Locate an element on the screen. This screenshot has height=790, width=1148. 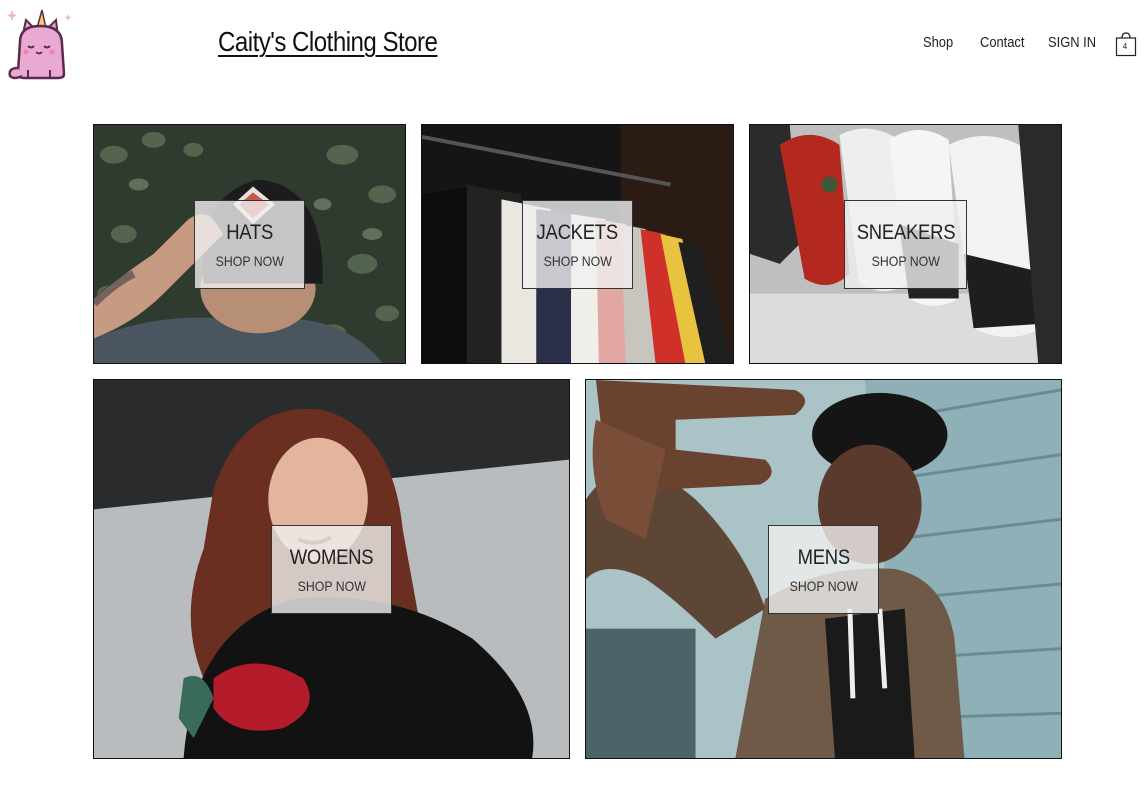
cart-count-badge: 4 is located at coordinates (1125, 46).